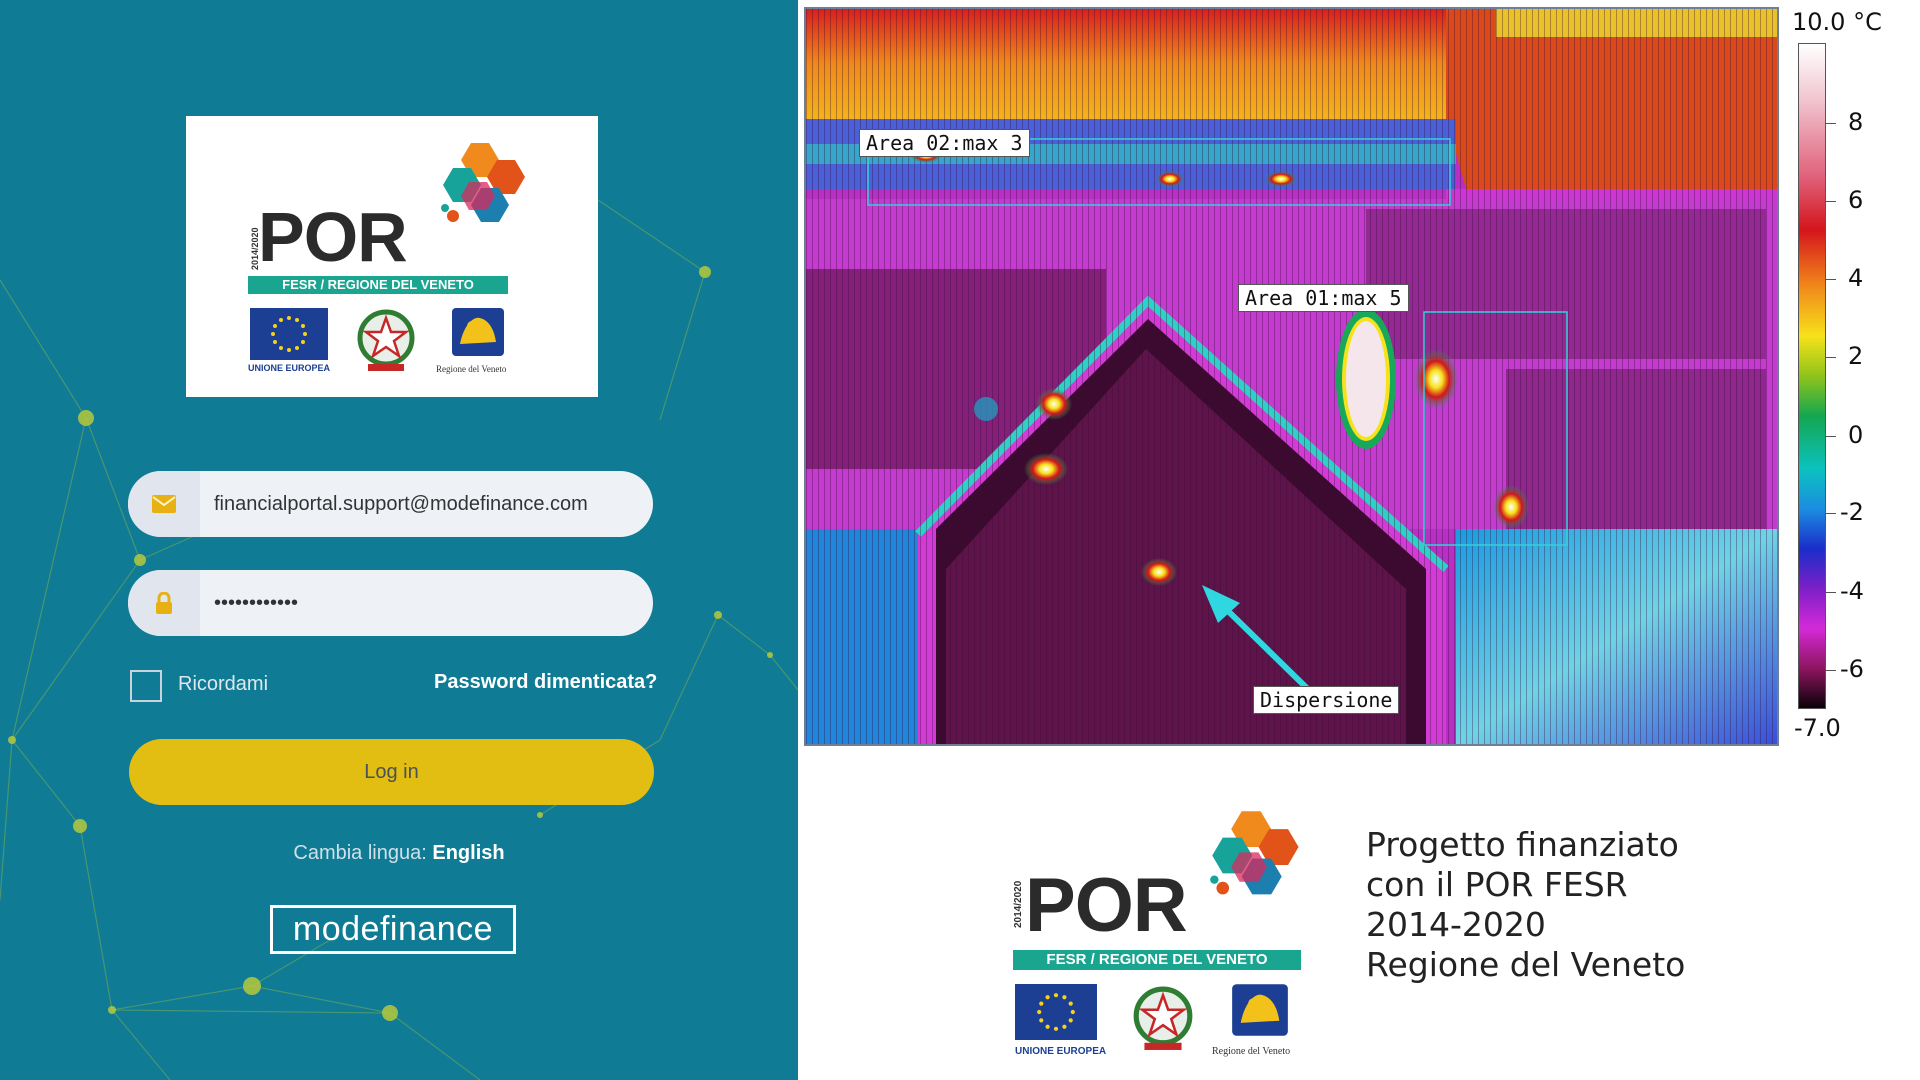 The height and width of the screenshot is (1080, 1920). I want to click on email-input, so click(426, 504).